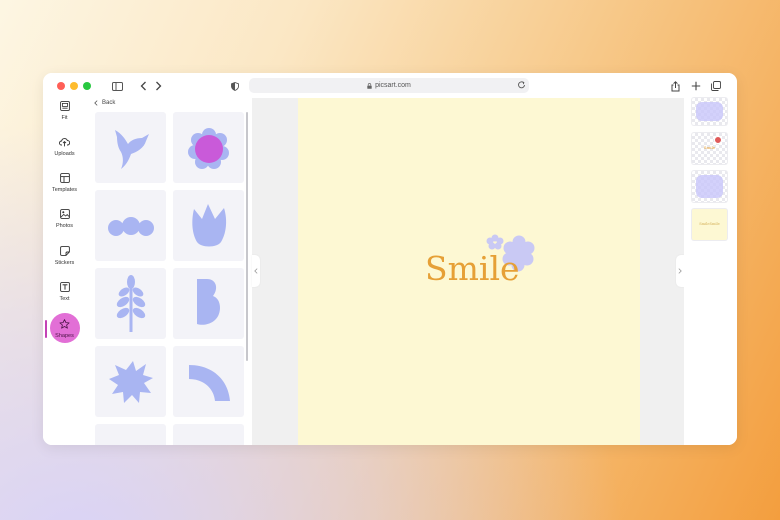 This screenshot has width=780, height=520. What do you see at coordinates (64, 214) in the screenshot?
I see `photos-icon` at bounding box center [64, 214].